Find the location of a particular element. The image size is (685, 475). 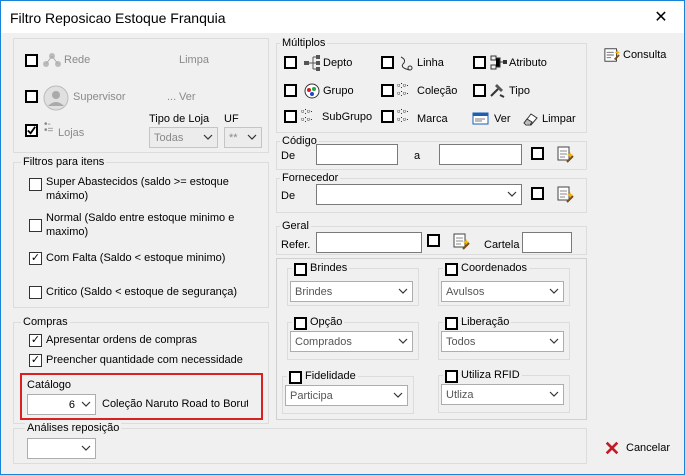

com-falta-checkbox: ✓ is located at coordinates (35, 258).